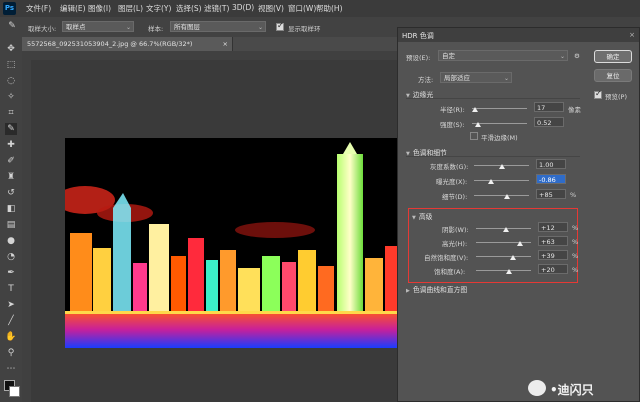 The height and width of the screenshot is (402, 640). Describe the element at coordinates (11, 193) in the screenshot. I see `history-brush-icon: ↺` at that location.